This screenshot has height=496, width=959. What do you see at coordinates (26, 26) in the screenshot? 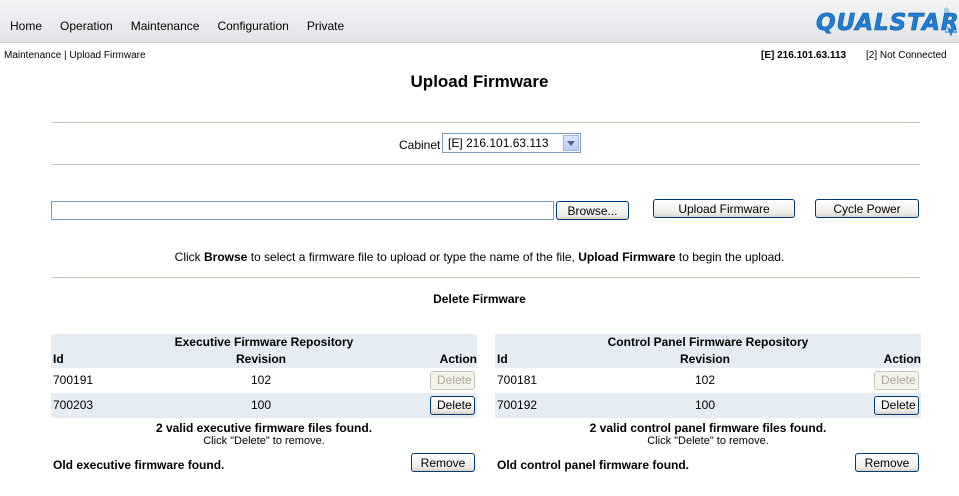
I see `nav-home: Home` at bounding box center [26, 26].